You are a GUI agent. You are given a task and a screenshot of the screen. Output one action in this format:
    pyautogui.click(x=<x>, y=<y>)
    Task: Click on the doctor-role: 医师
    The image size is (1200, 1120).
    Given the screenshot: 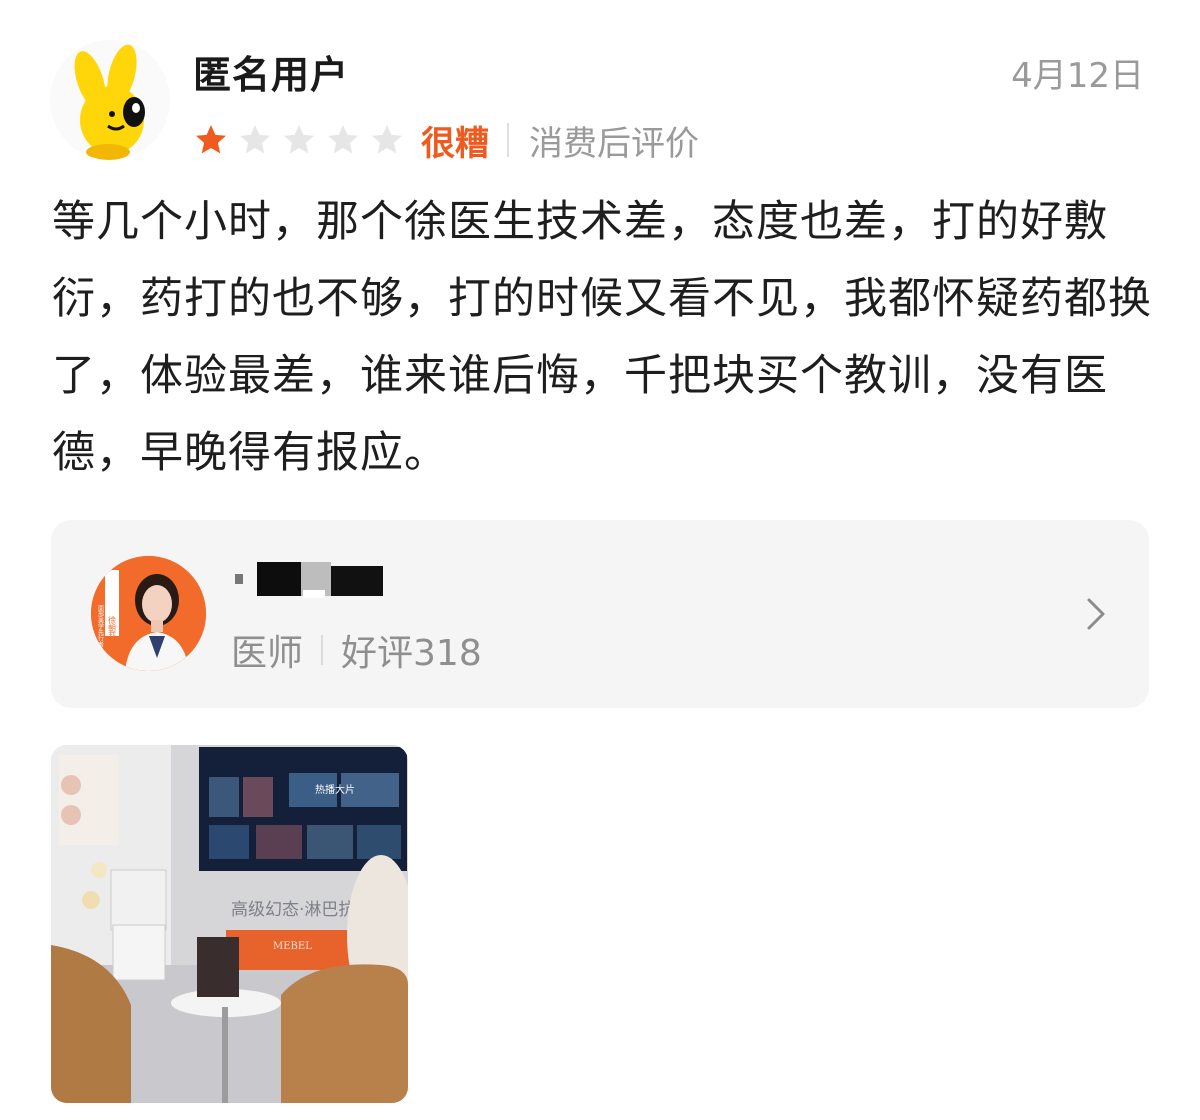 What is the action you would take?
    pyautogui.click(x=267, y=653)
    